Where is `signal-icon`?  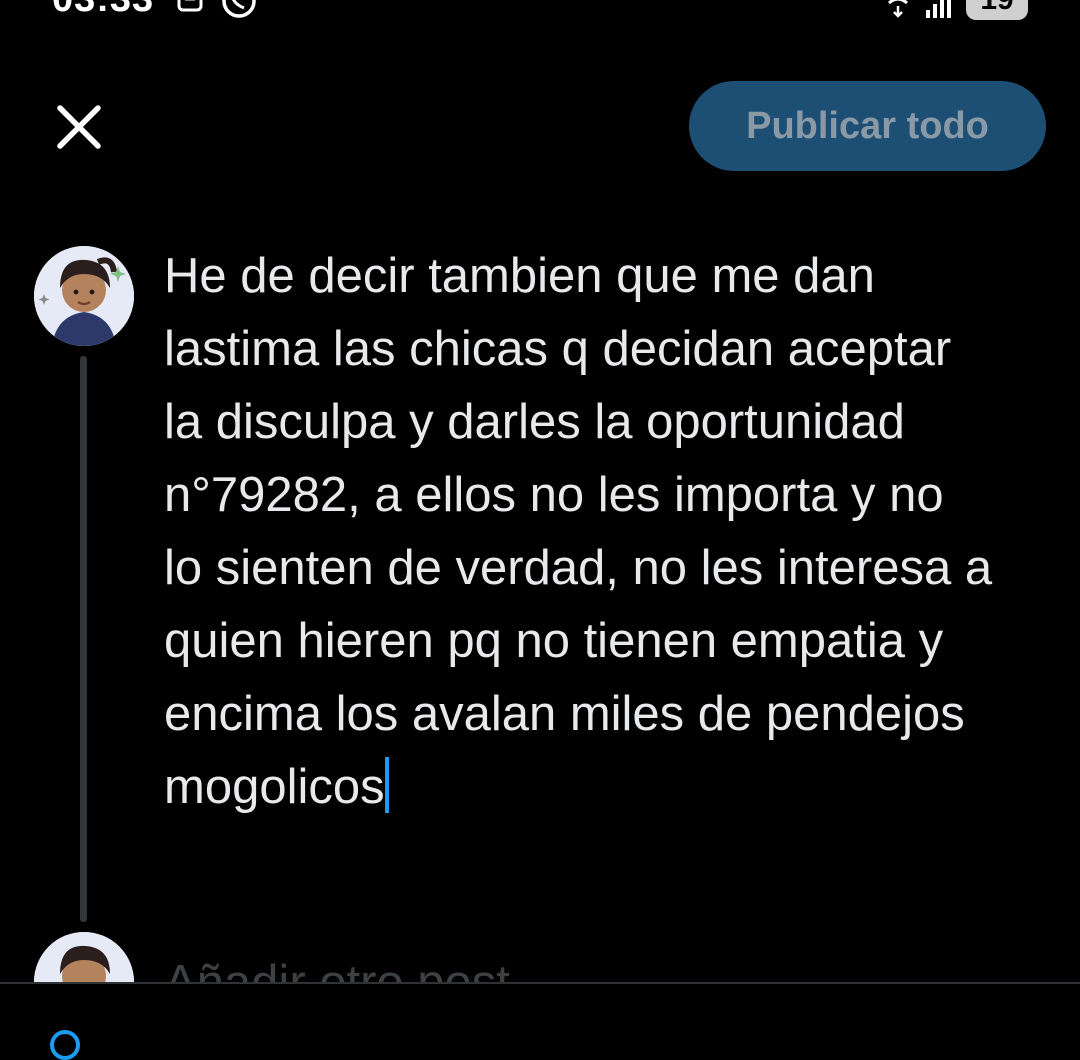 signal-icon is located at coordinates (938, 9).